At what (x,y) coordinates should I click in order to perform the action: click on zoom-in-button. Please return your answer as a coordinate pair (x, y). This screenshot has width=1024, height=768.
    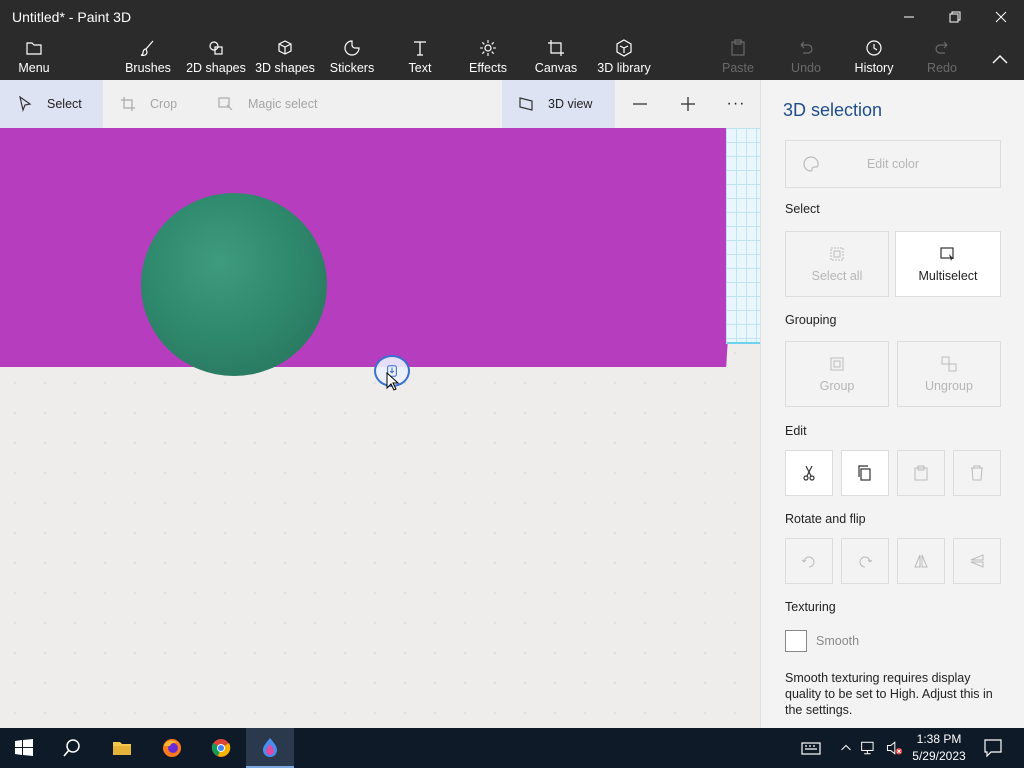
    Looking at the image, I should click on (688, 104).